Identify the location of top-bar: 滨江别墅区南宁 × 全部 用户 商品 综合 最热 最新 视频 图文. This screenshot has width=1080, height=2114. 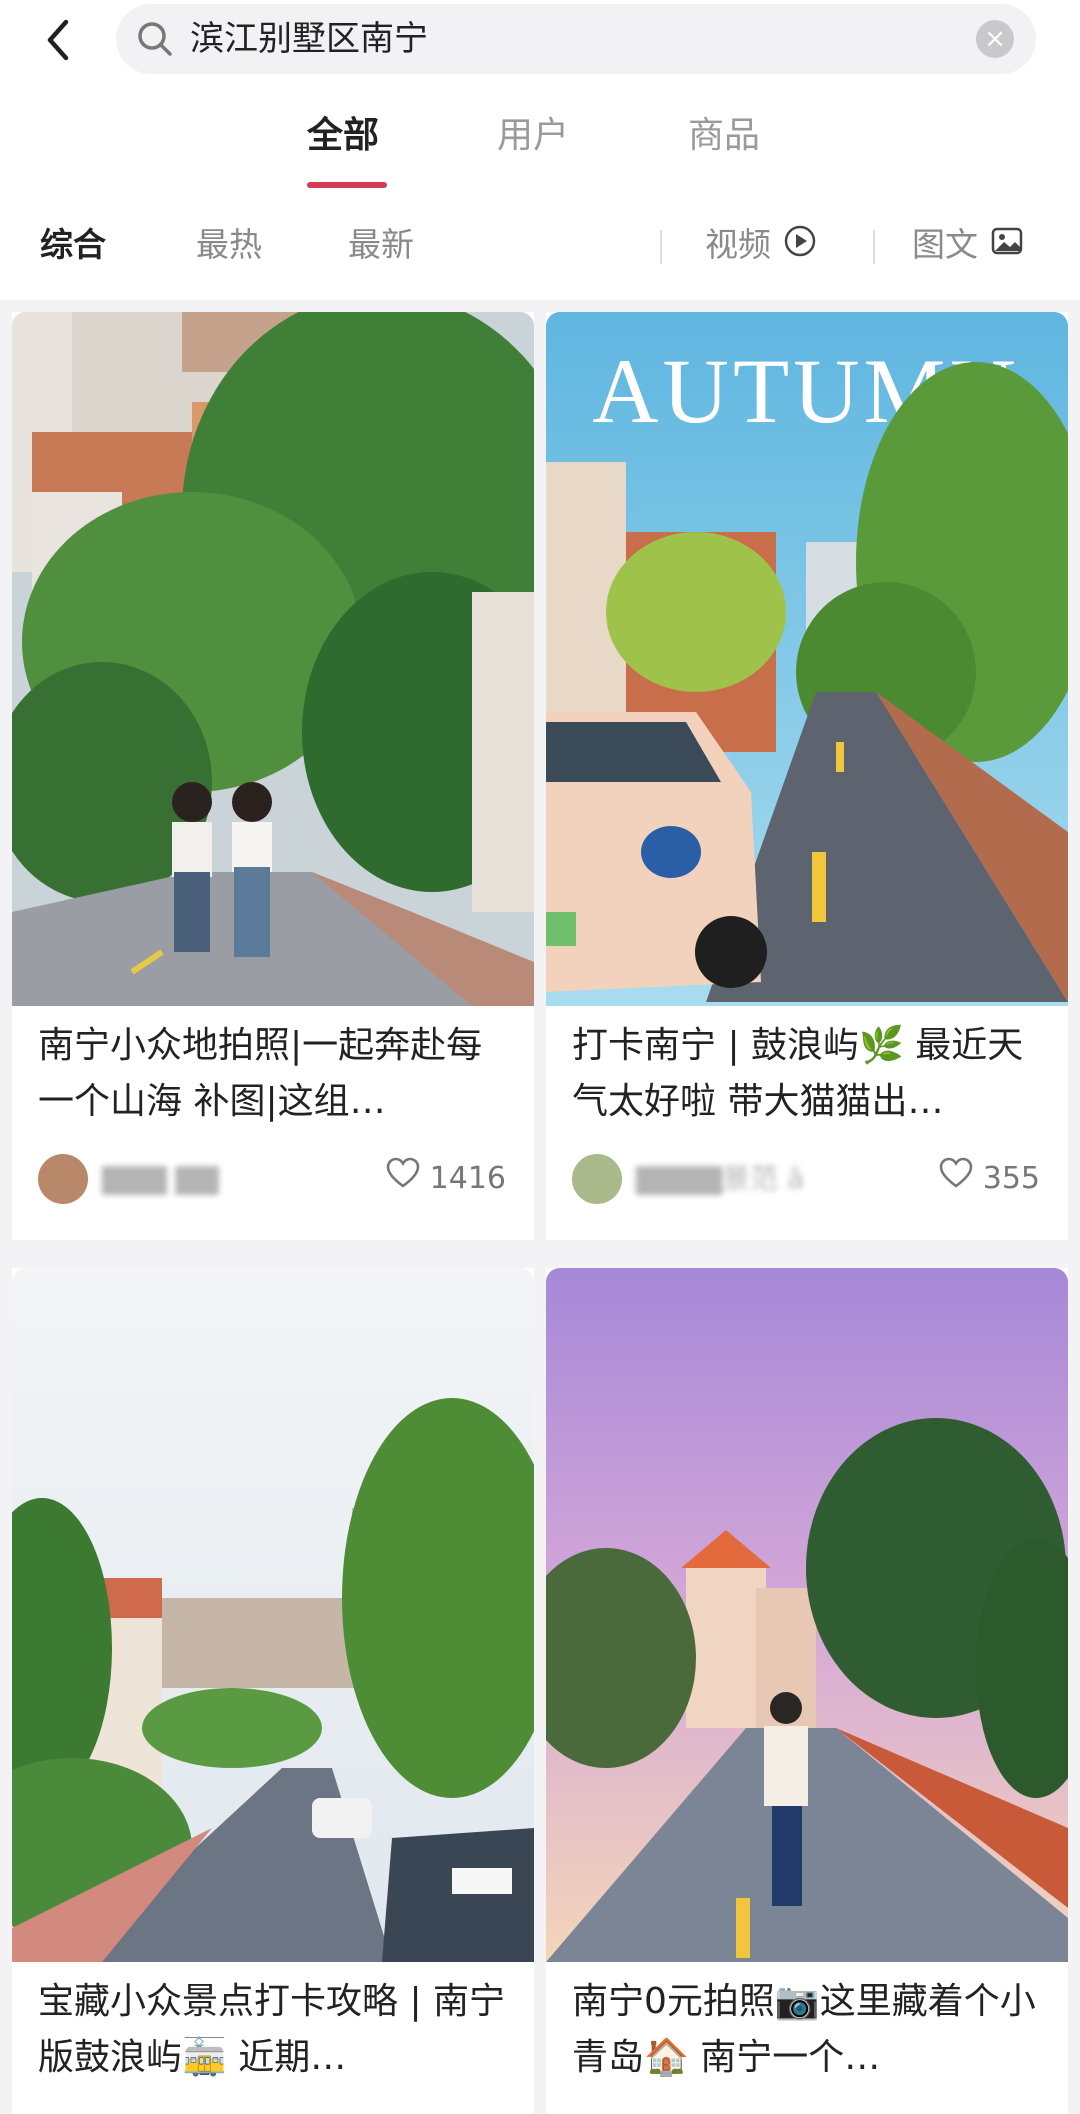
(540, 150).